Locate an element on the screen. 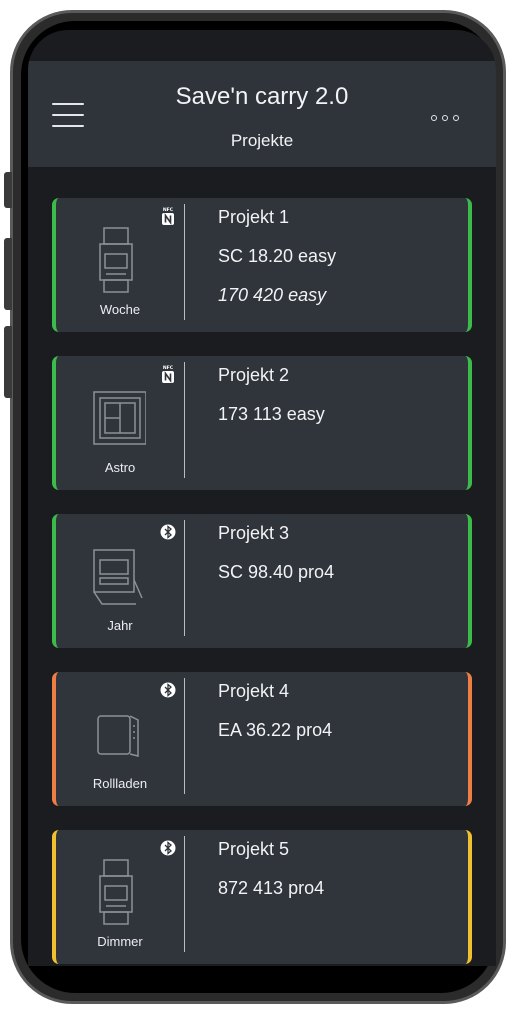  project-name: Projekt 1 is located at coordinates (254, 217).